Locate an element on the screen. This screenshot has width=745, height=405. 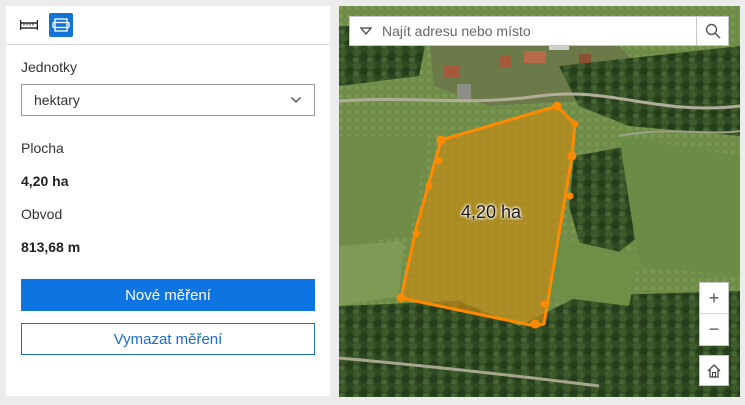
units-select: hektary is located at coordinates (168, 100).